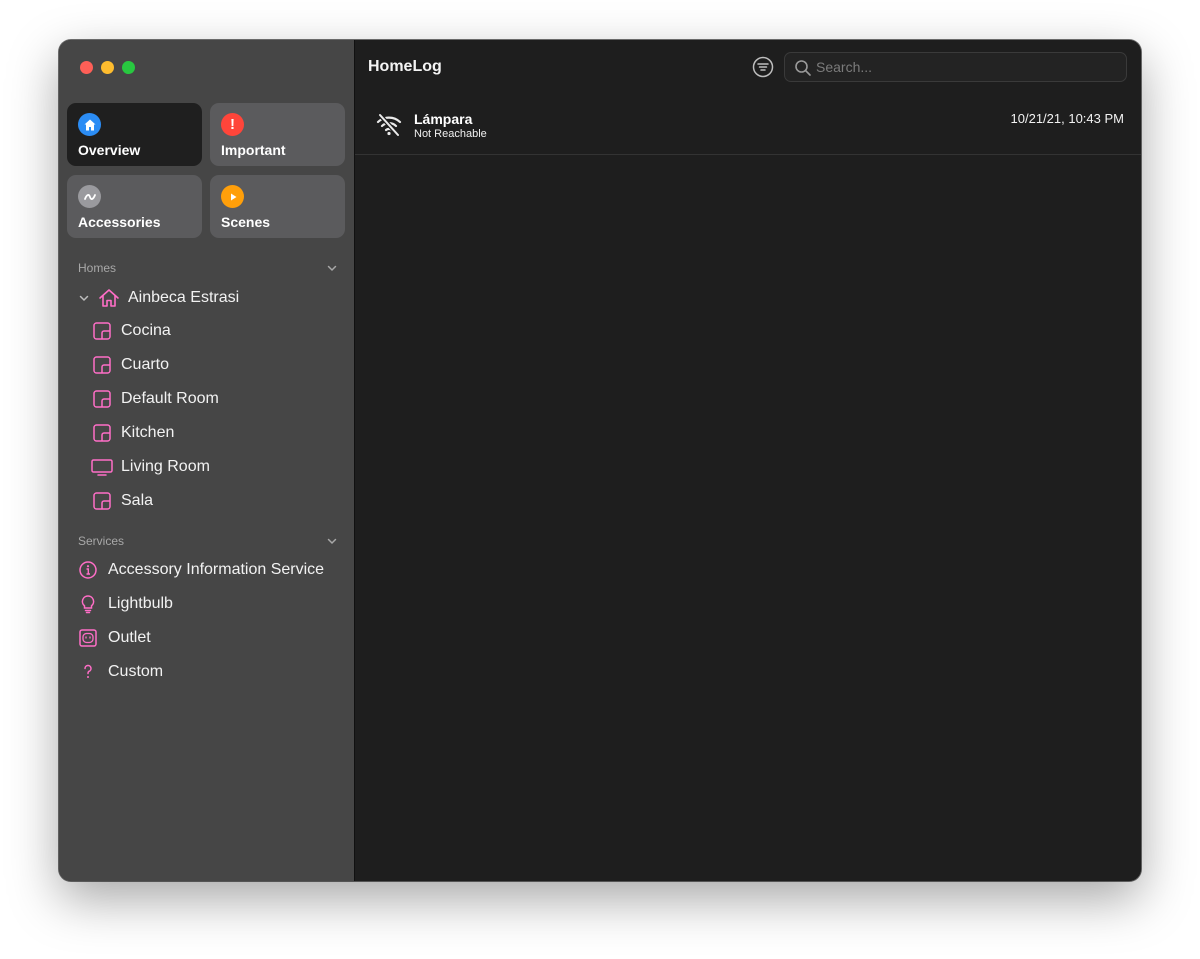  I want to click on service-label: Lightbulb, so click(140, 603).